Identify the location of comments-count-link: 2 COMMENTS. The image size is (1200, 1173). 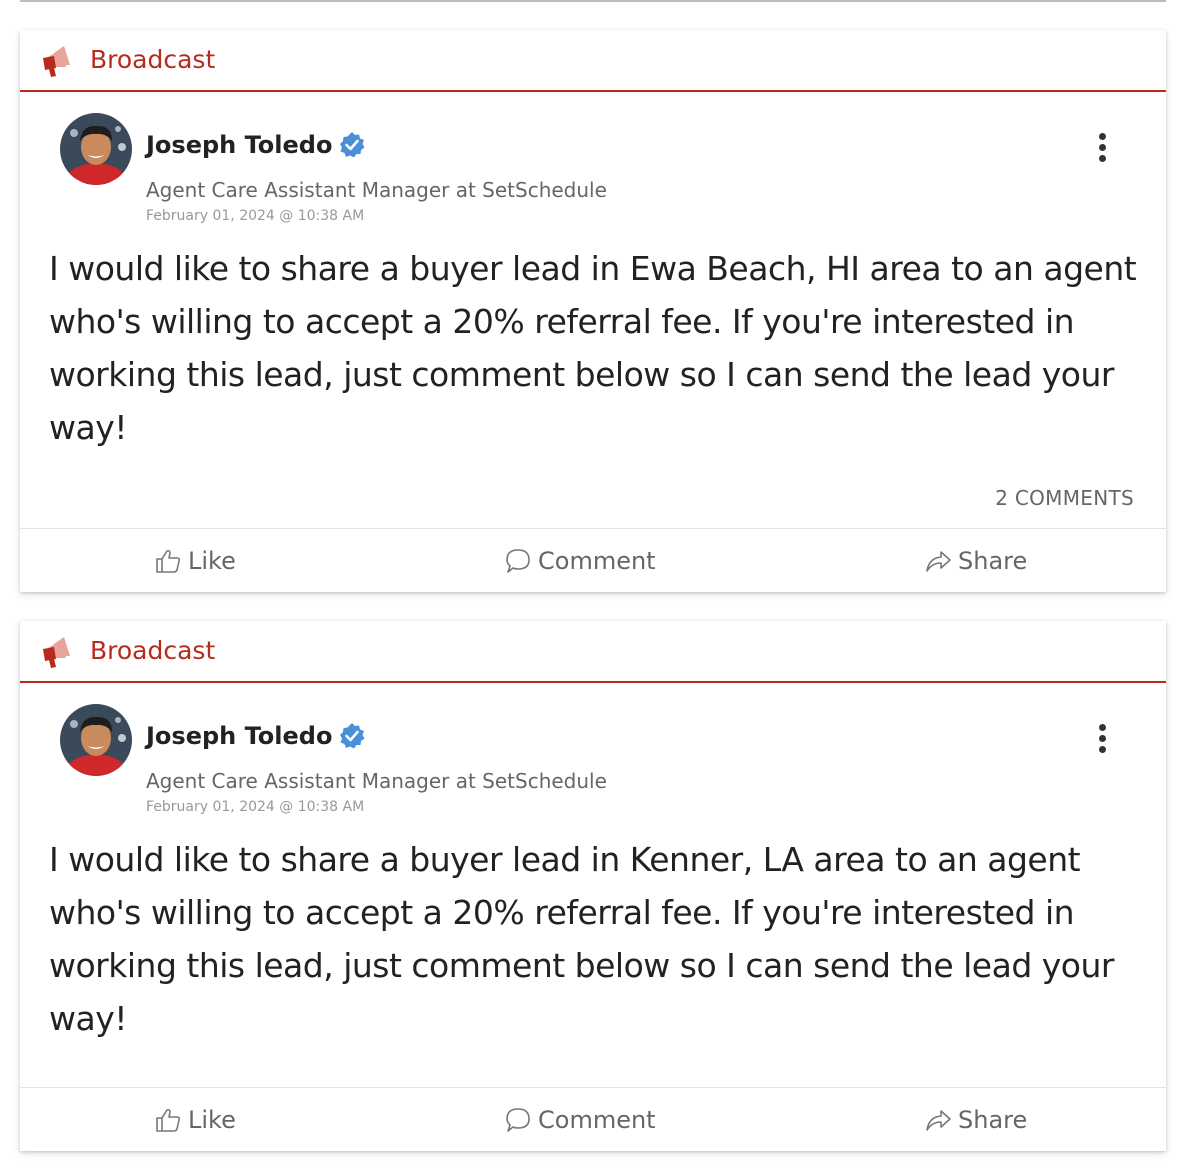
(1064, 498).